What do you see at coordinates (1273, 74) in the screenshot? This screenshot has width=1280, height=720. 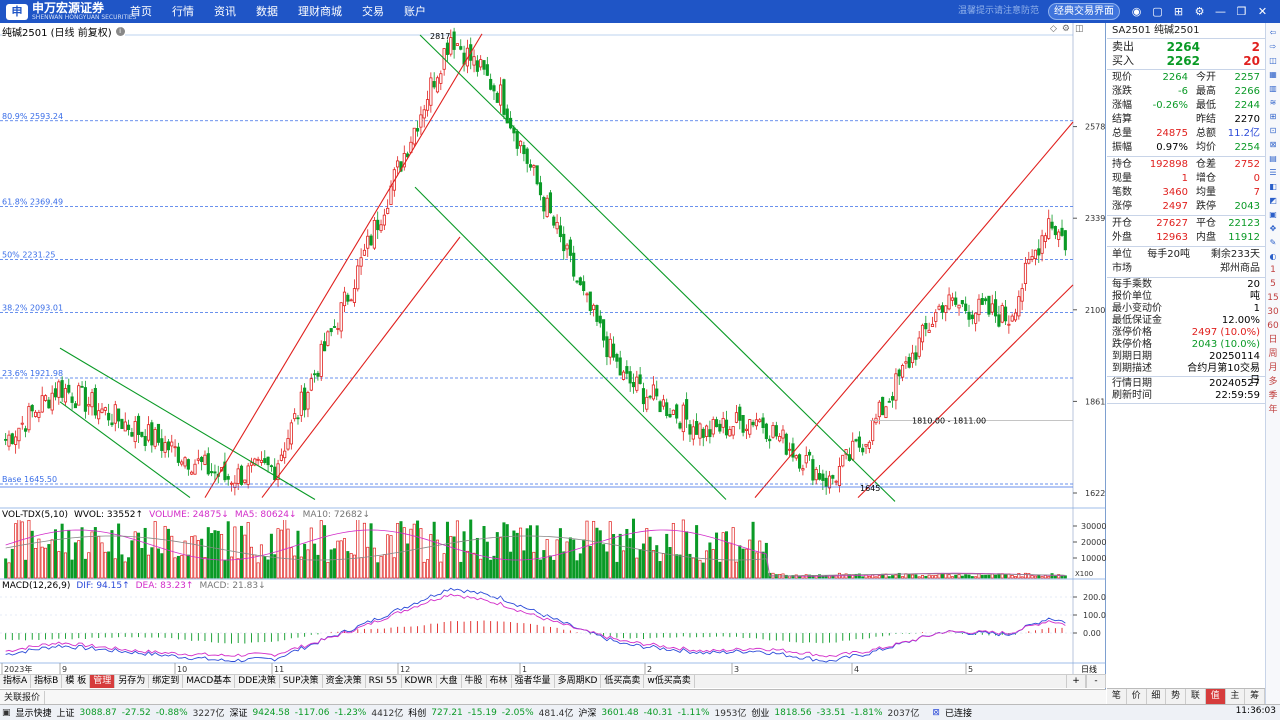 I see `toolstrip-icon: ▦` at bounding box center [1273, 74].